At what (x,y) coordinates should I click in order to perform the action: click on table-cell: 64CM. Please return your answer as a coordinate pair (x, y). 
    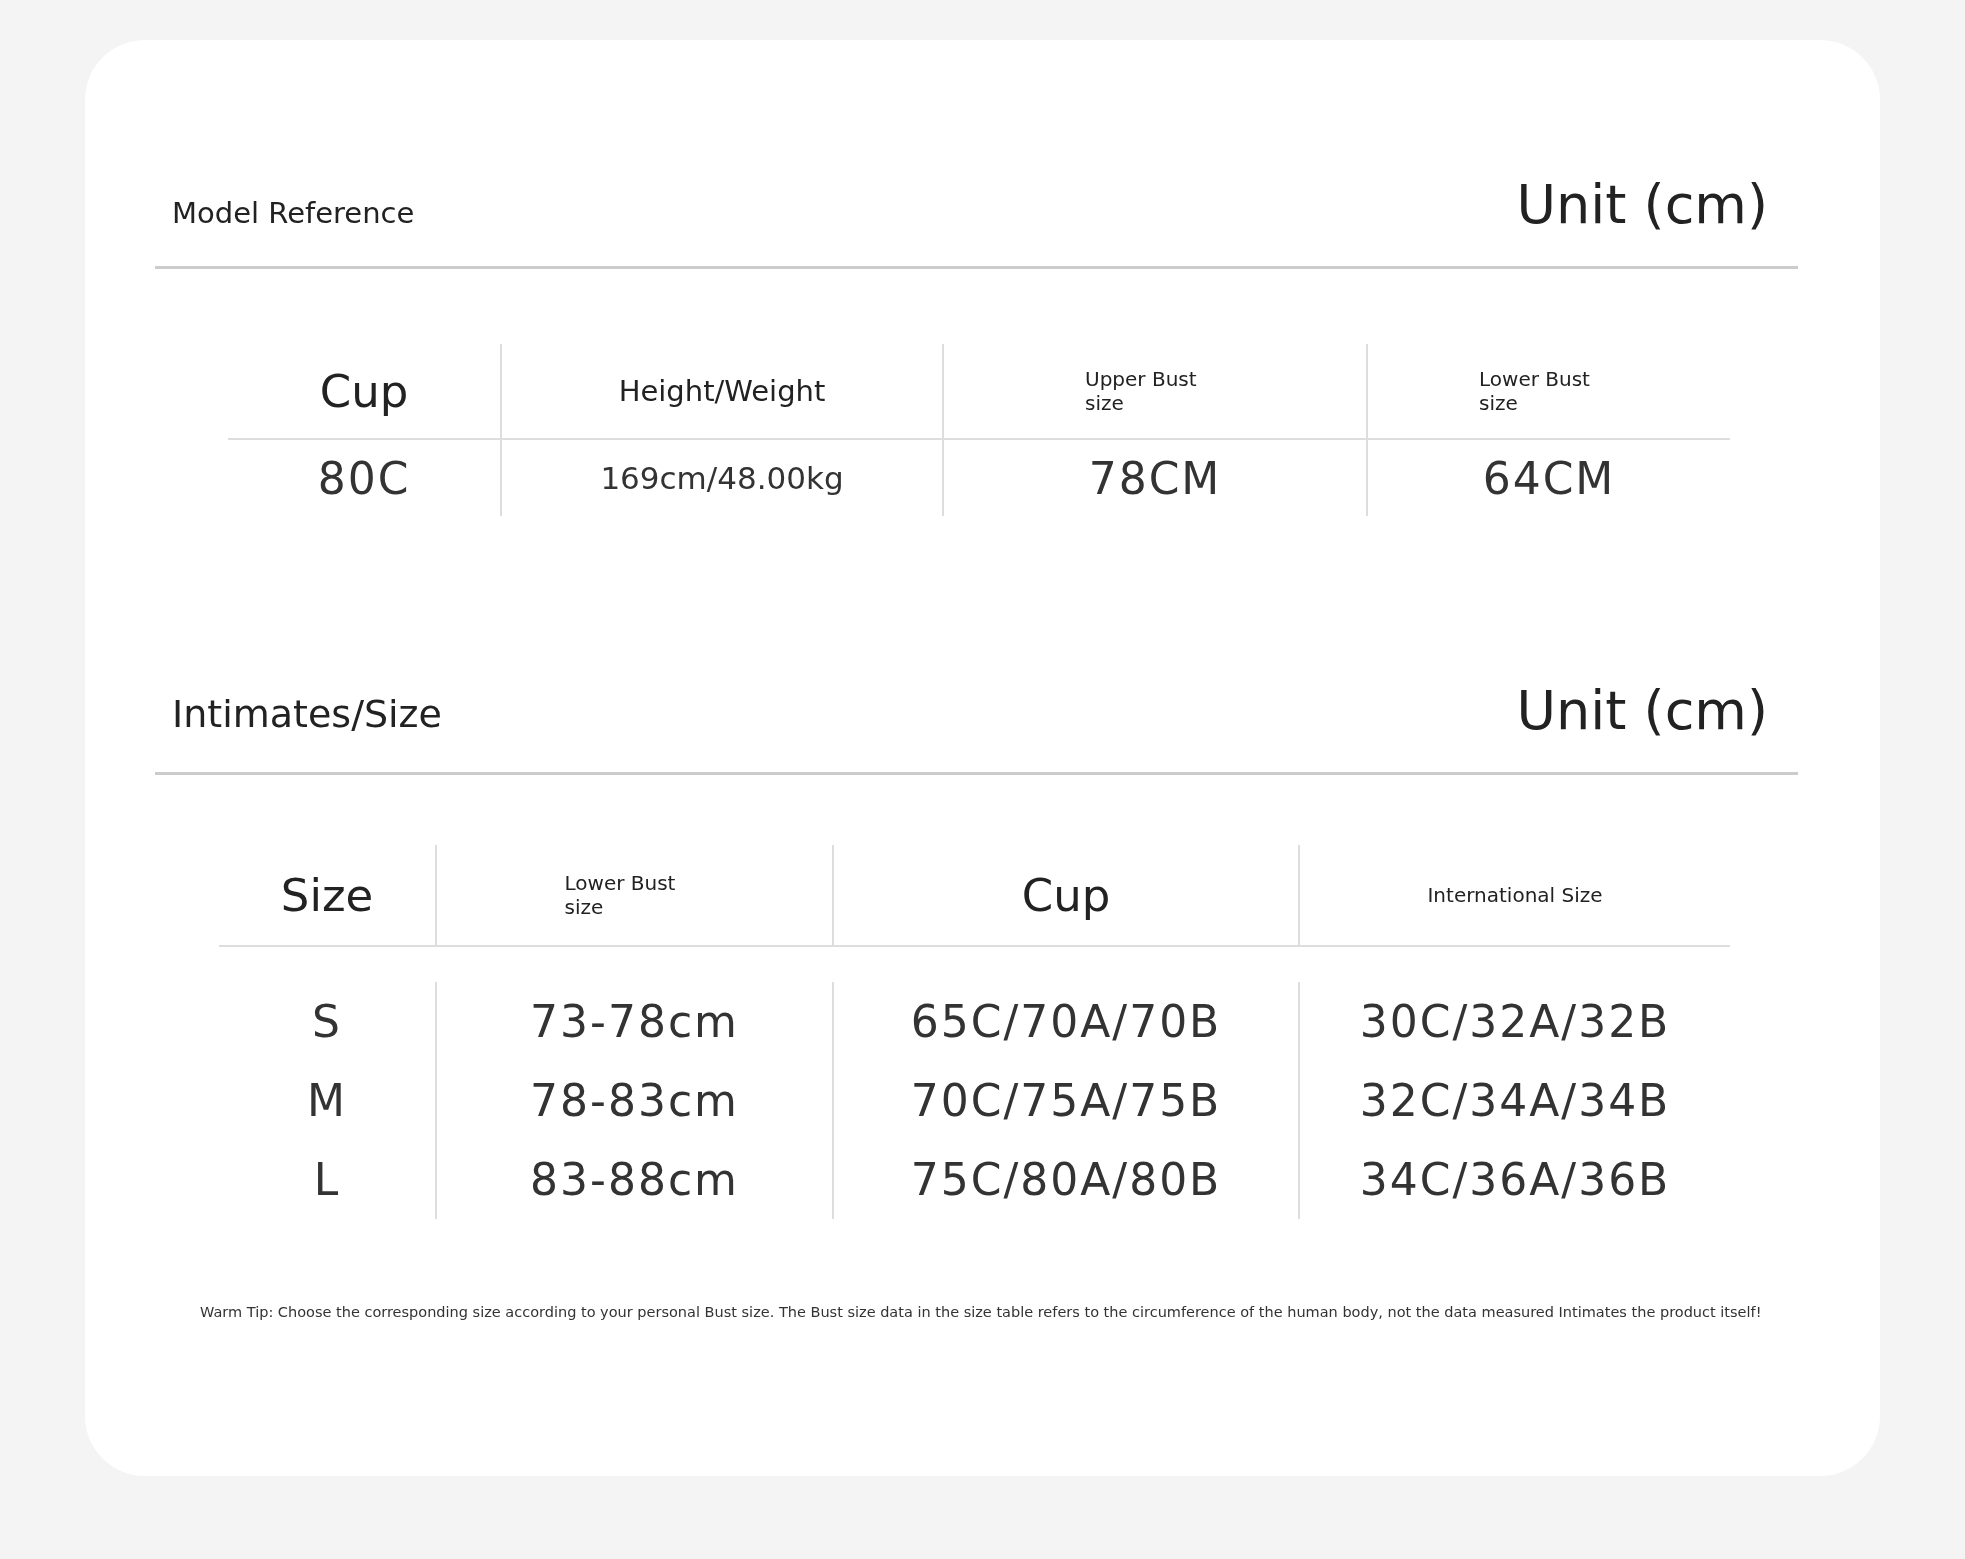
    Looking at the image, I should click on (1549, 478).